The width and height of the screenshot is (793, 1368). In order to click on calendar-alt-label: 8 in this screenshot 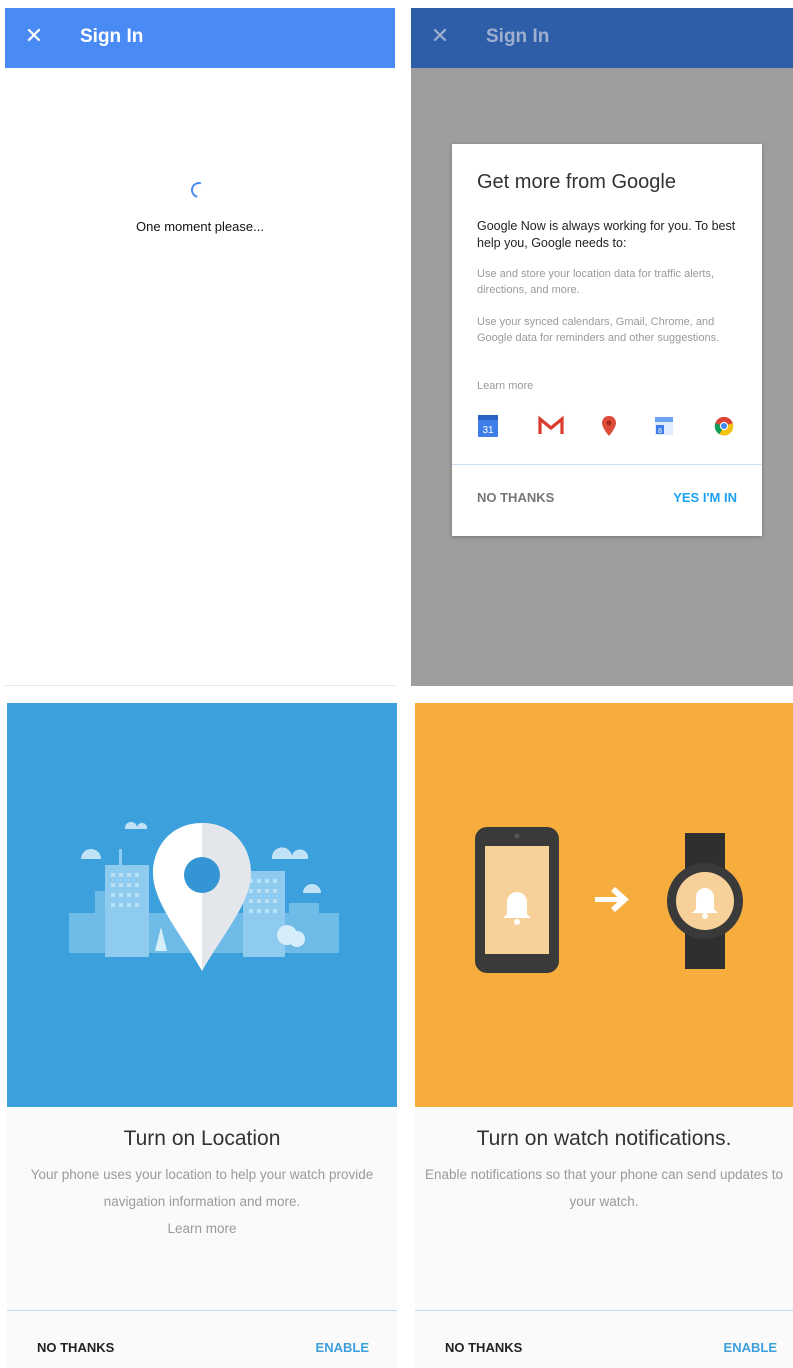, I will do `click(660, 431)`.